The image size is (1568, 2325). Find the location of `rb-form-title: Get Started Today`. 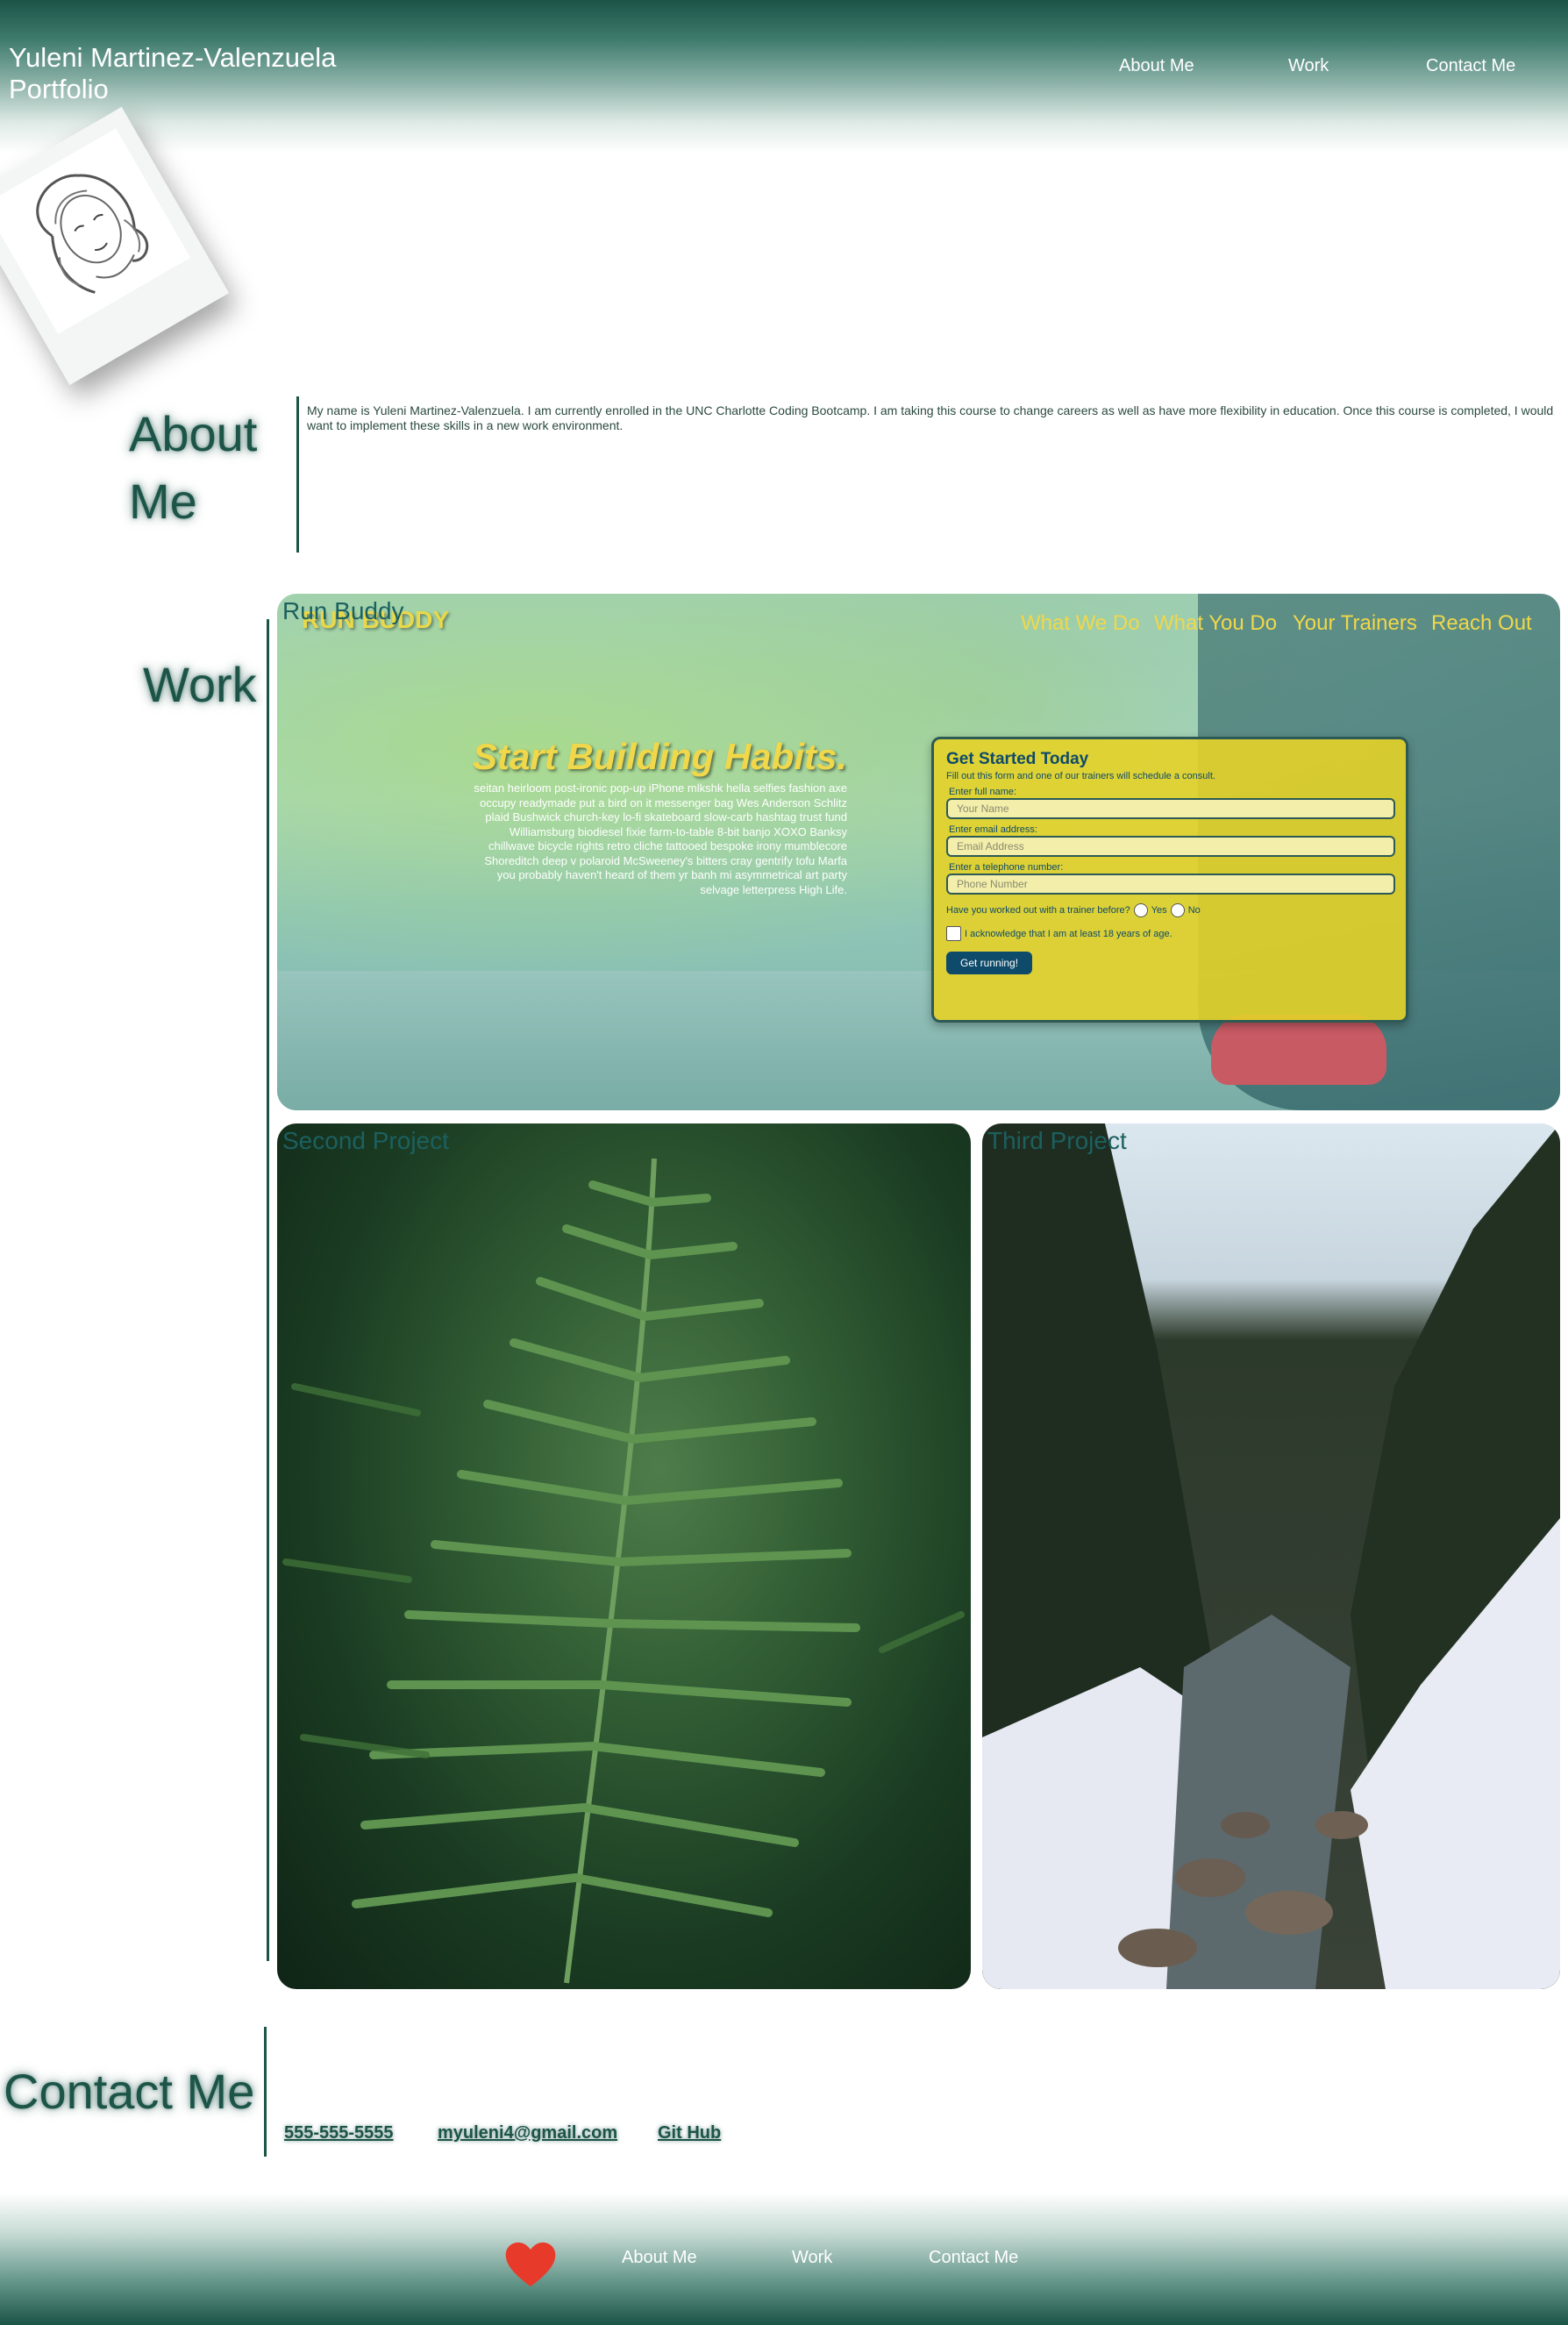

rb-form-title: Get Started Today is located at coordinates (1018, 759).